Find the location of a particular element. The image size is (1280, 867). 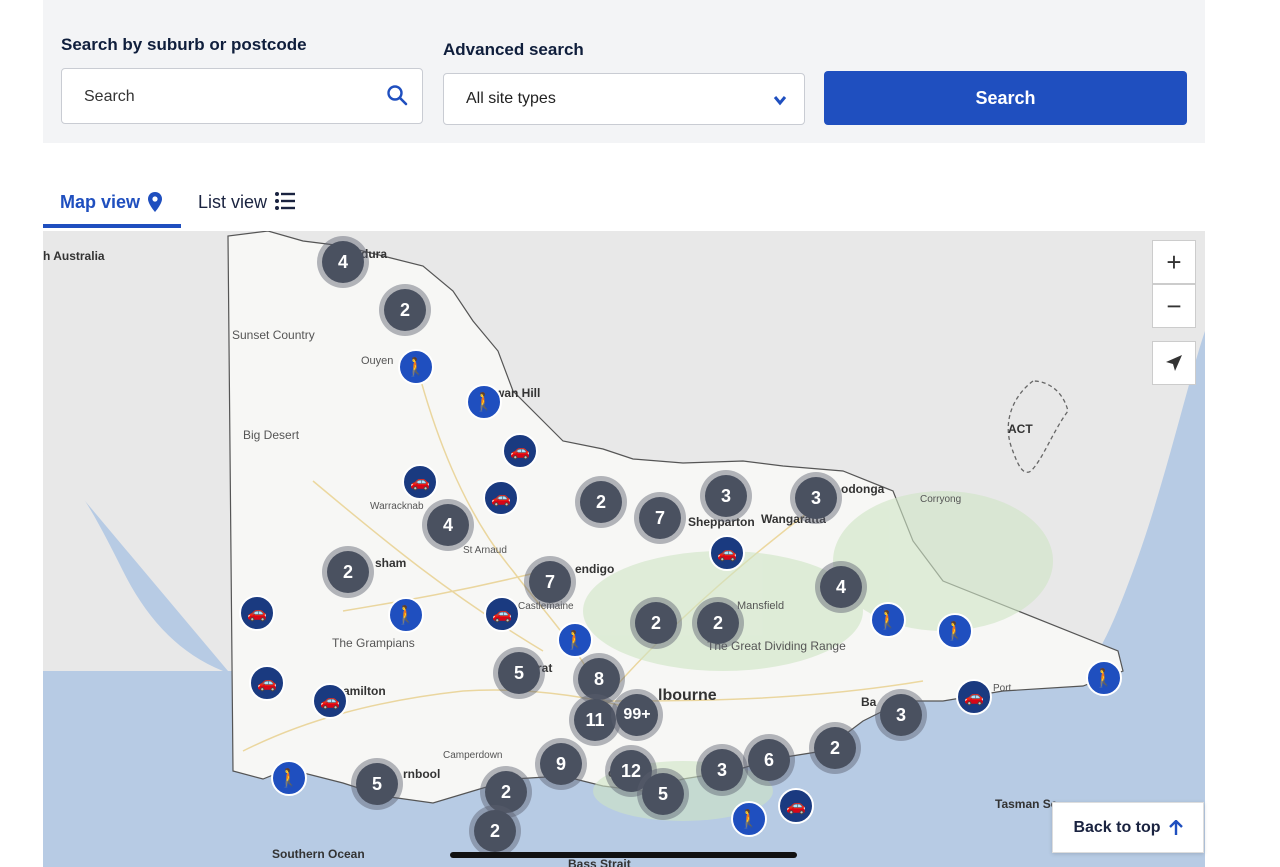

map-label: lbourne is located at coordinates (687, 695).